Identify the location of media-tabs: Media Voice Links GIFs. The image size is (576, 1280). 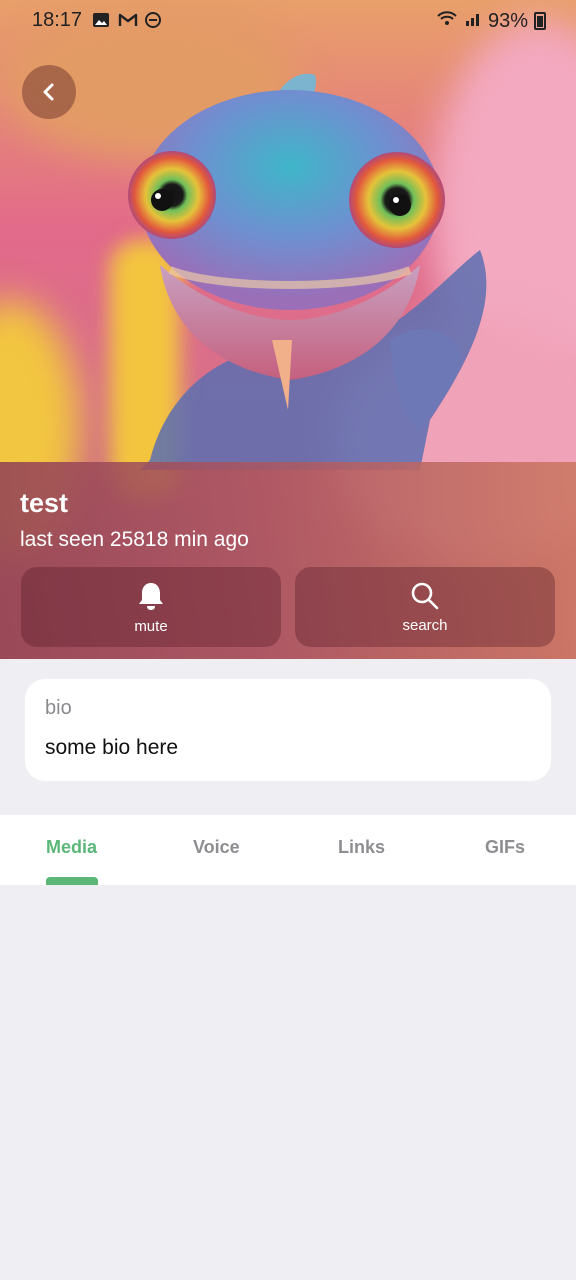
(288, 850).